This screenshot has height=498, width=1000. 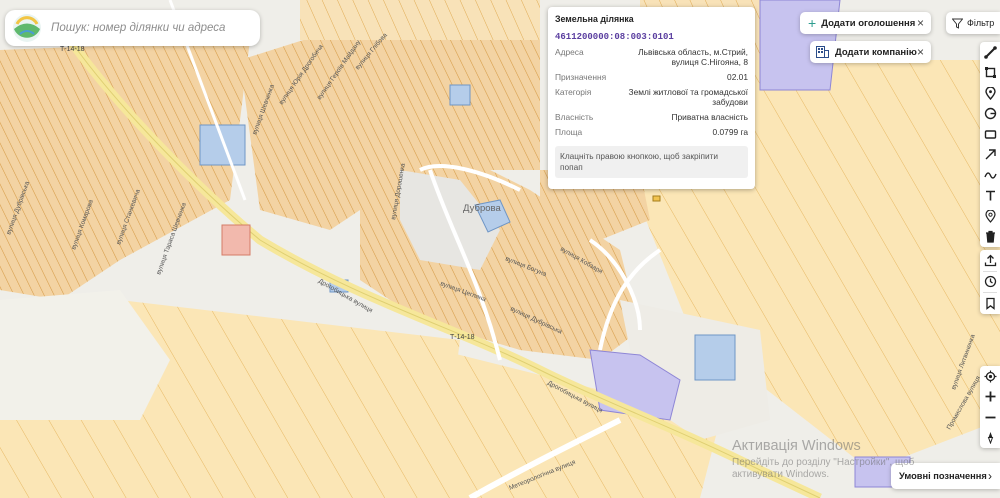 What do you see at coordinates (990, 237) in the screenshot?
I see `trash-icon` at bounding box center [990, 237].